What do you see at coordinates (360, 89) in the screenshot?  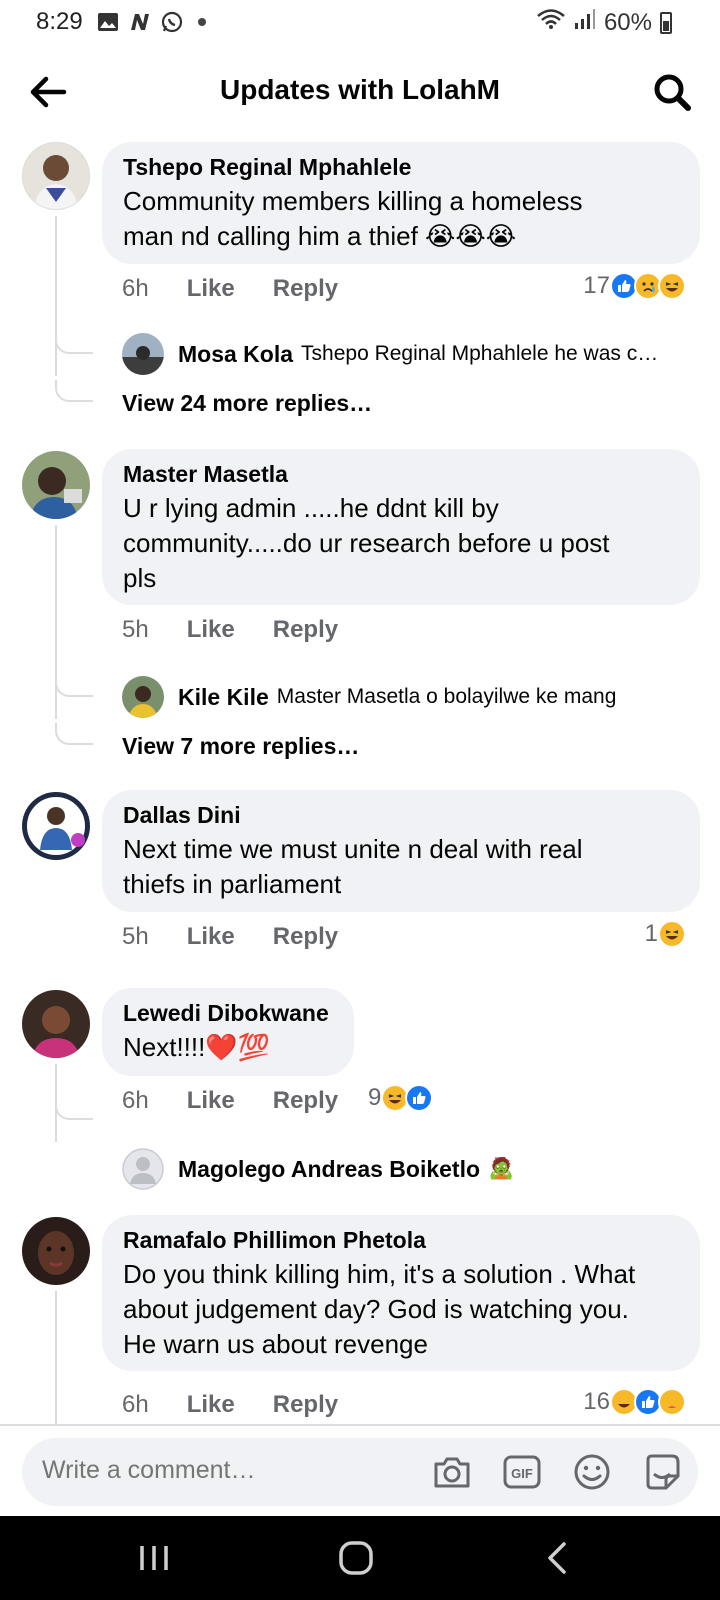 I see `page-title: Updates with LolahM` at bounding box center [360, 89].